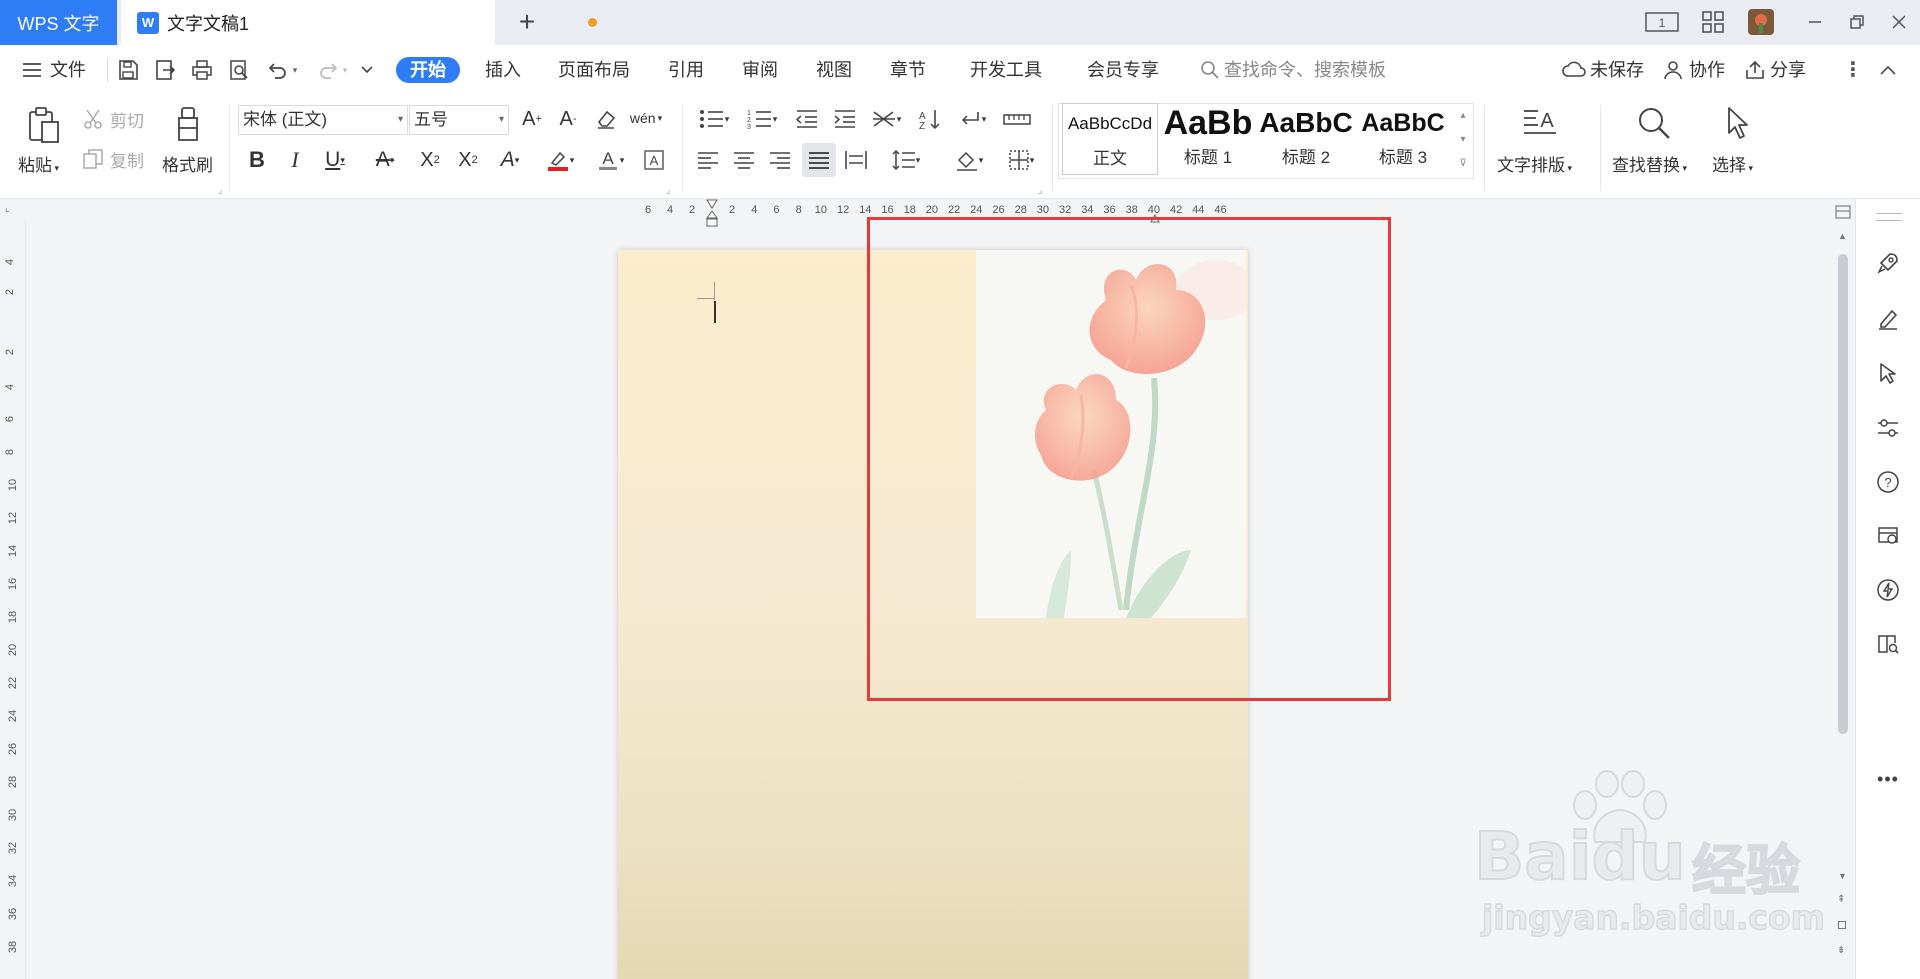  Describe the element at coordinates (1841, 950) in the screenshot. I see `next-page-button: ⇟` at that location.